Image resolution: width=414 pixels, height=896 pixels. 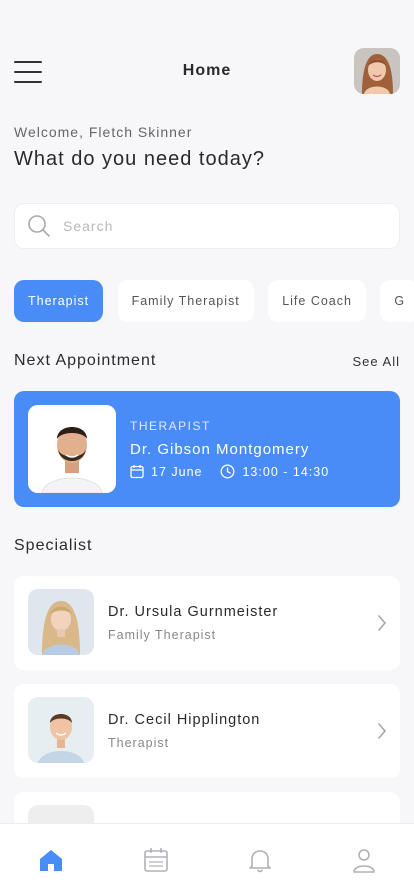 I want to click on top-bar: Home, so click(x=207, y=72).